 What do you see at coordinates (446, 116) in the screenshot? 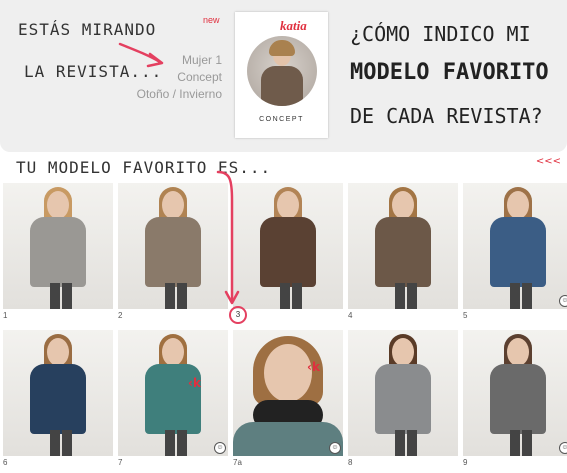
I see `question-line3: de cada revista?` at bounding box center [446, 116].